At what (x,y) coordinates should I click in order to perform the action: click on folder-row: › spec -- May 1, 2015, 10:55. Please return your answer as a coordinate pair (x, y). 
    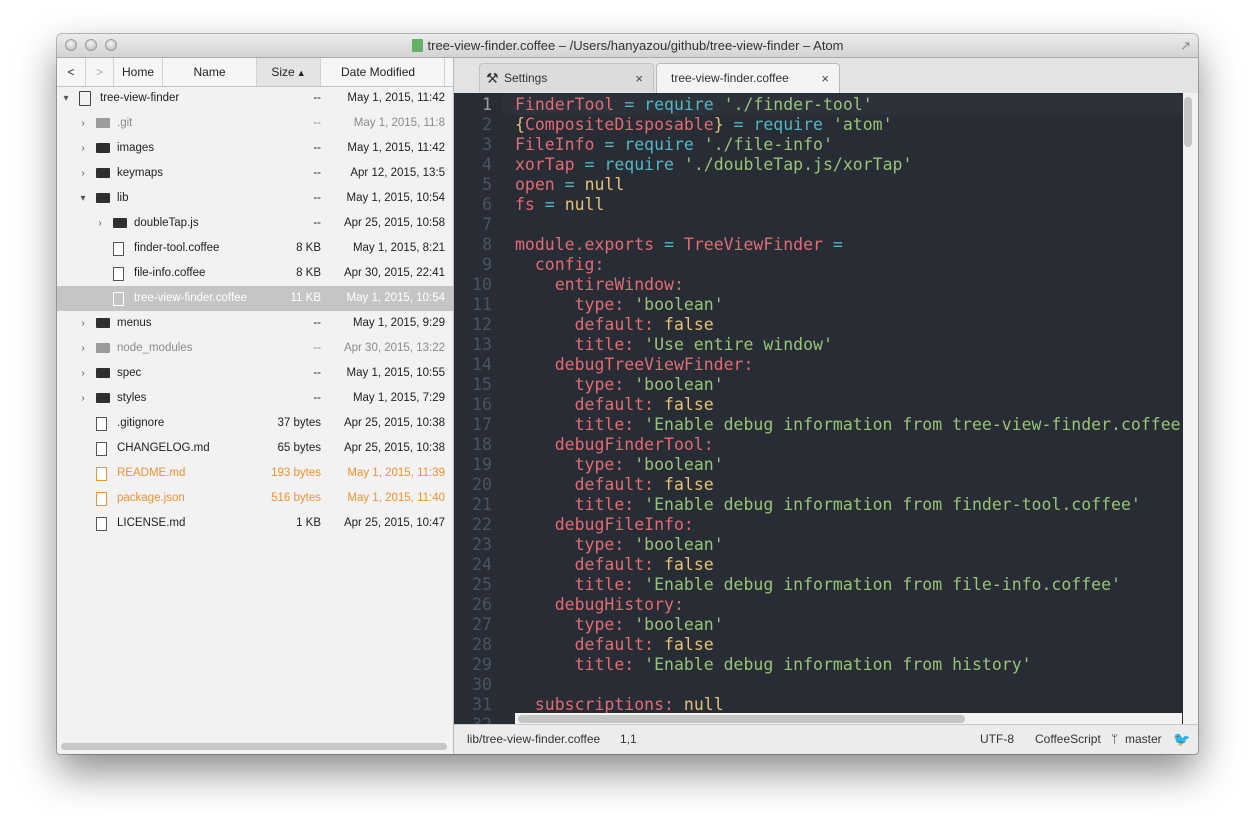
    Looking at the image, I should click on (255, 373).